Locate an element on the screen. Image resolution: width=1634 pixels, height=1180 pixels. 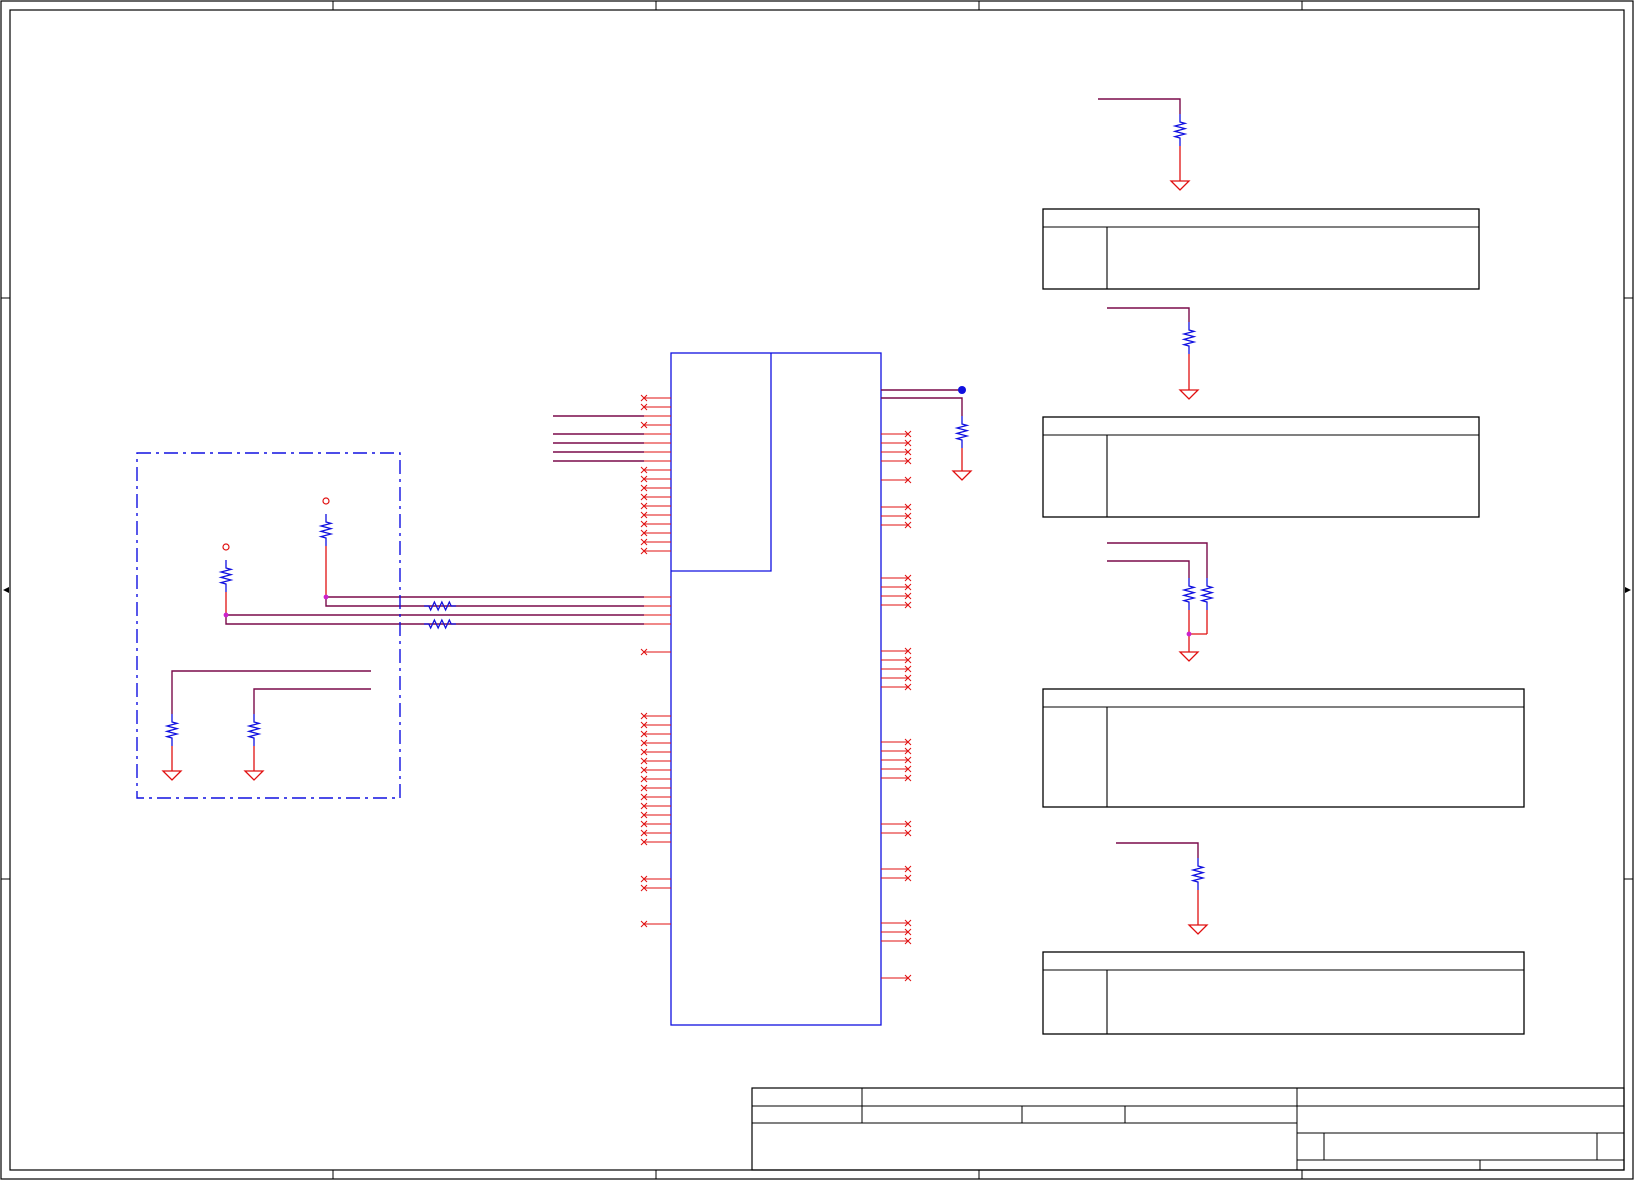
ic-component is located at coordinates (776, 689).